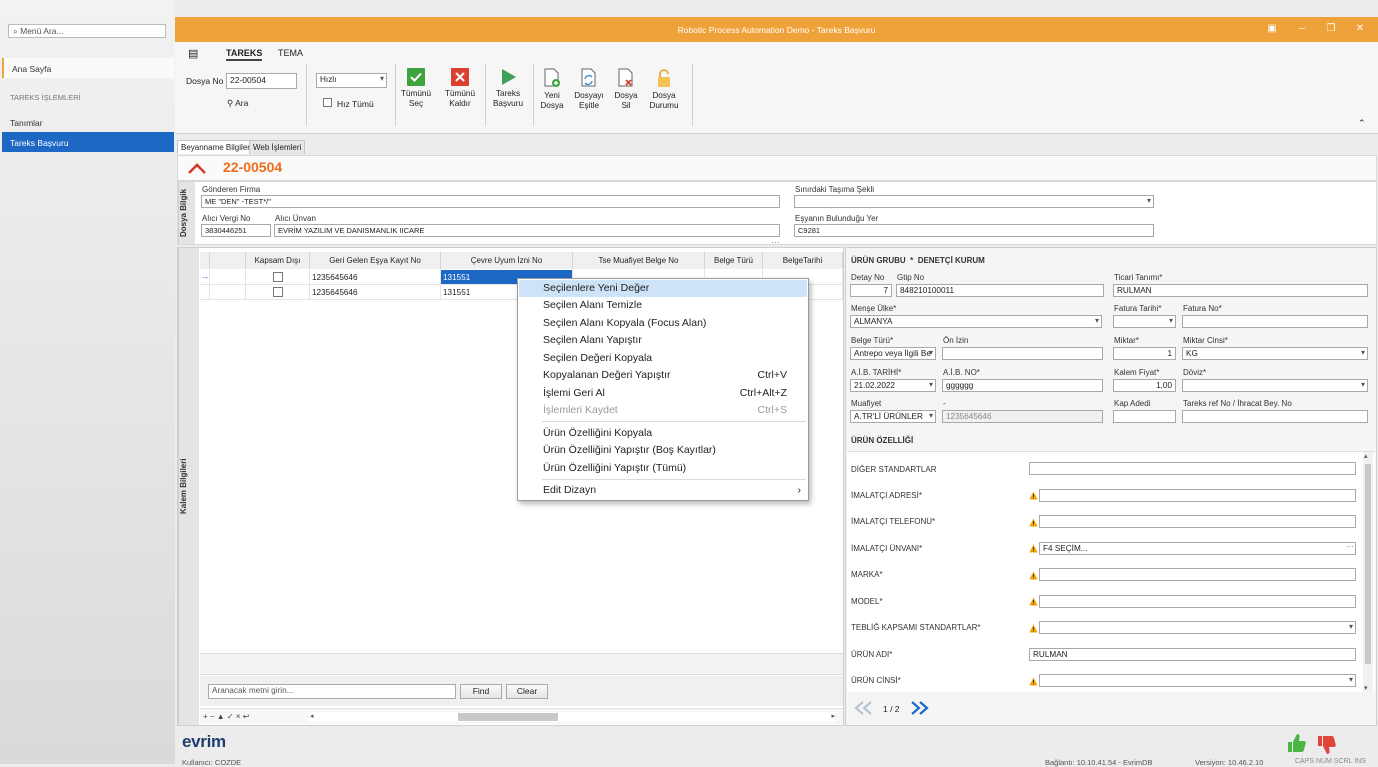 This screenshot has width=1378, height=767. What do you see at coordinates (663, 358) in the screenshot?
I see `menu-item-secilen-degeri-kopyala: Seçilen Değeri Kopyala` at bounding box center [663, 358].